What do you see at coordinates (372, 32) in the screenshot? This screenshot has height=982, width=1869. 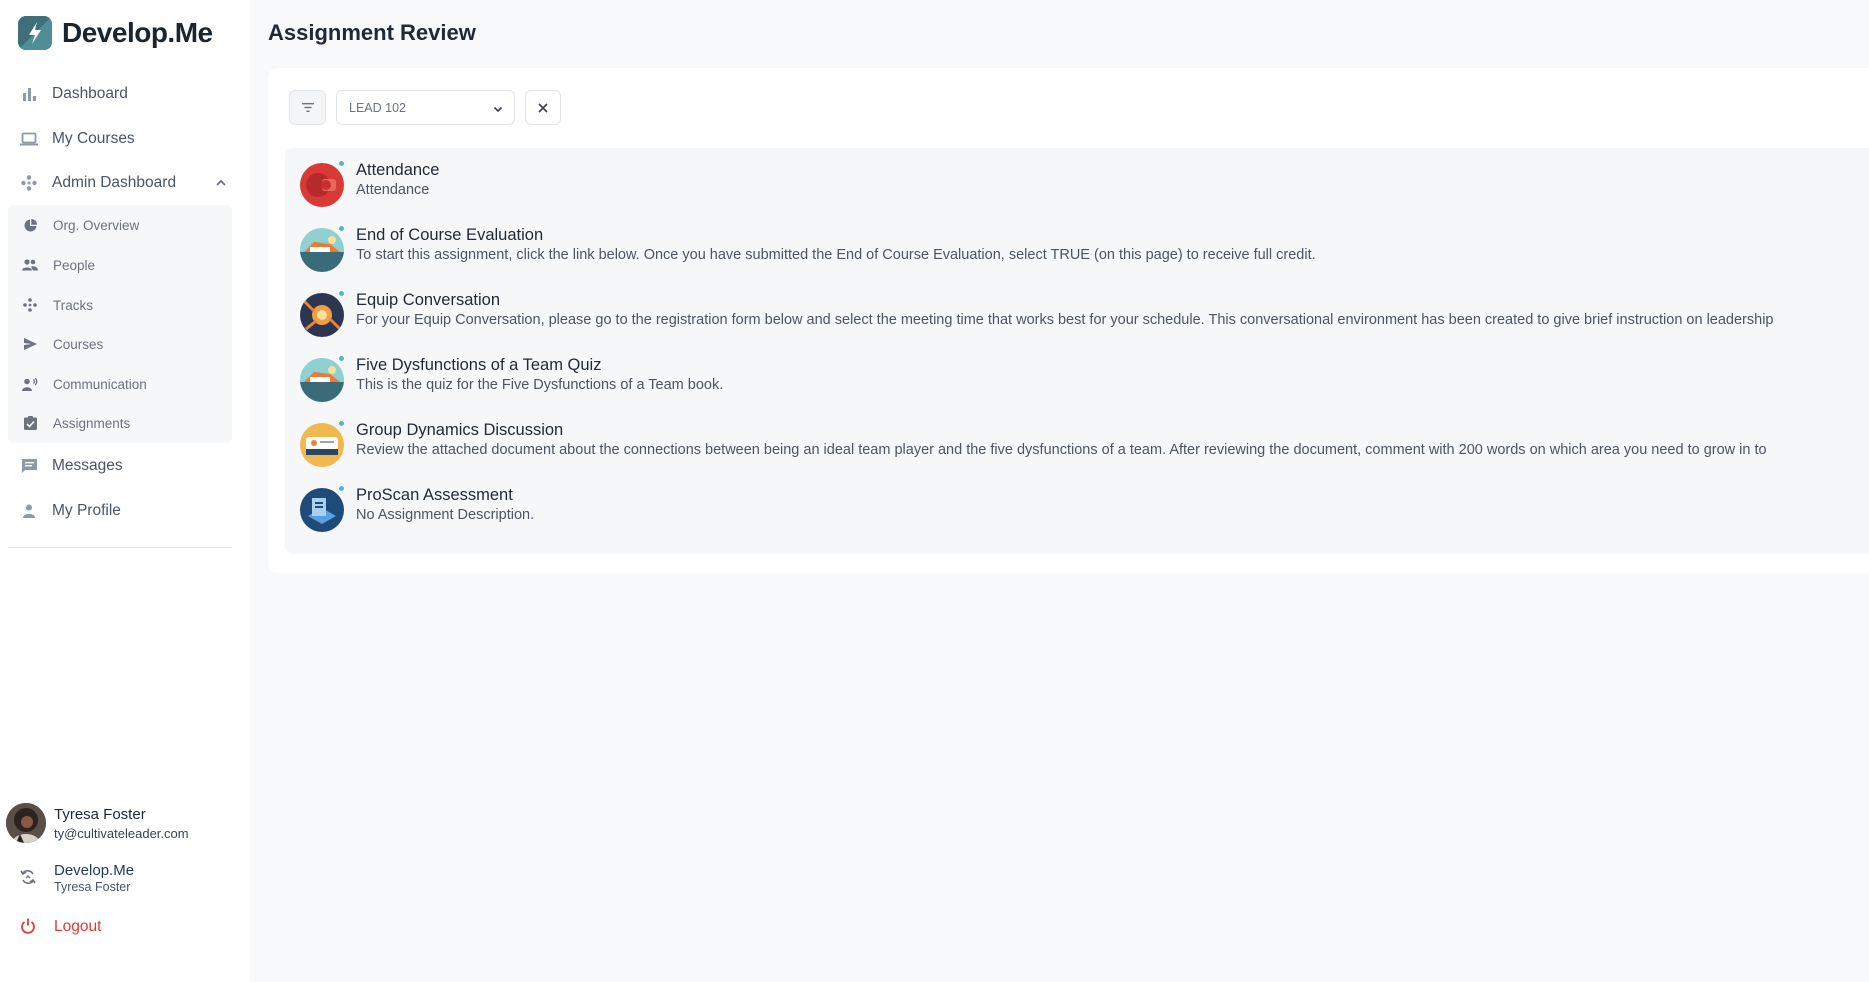 I see `page-title: Assignment Review` at bounding box center [372, 32].